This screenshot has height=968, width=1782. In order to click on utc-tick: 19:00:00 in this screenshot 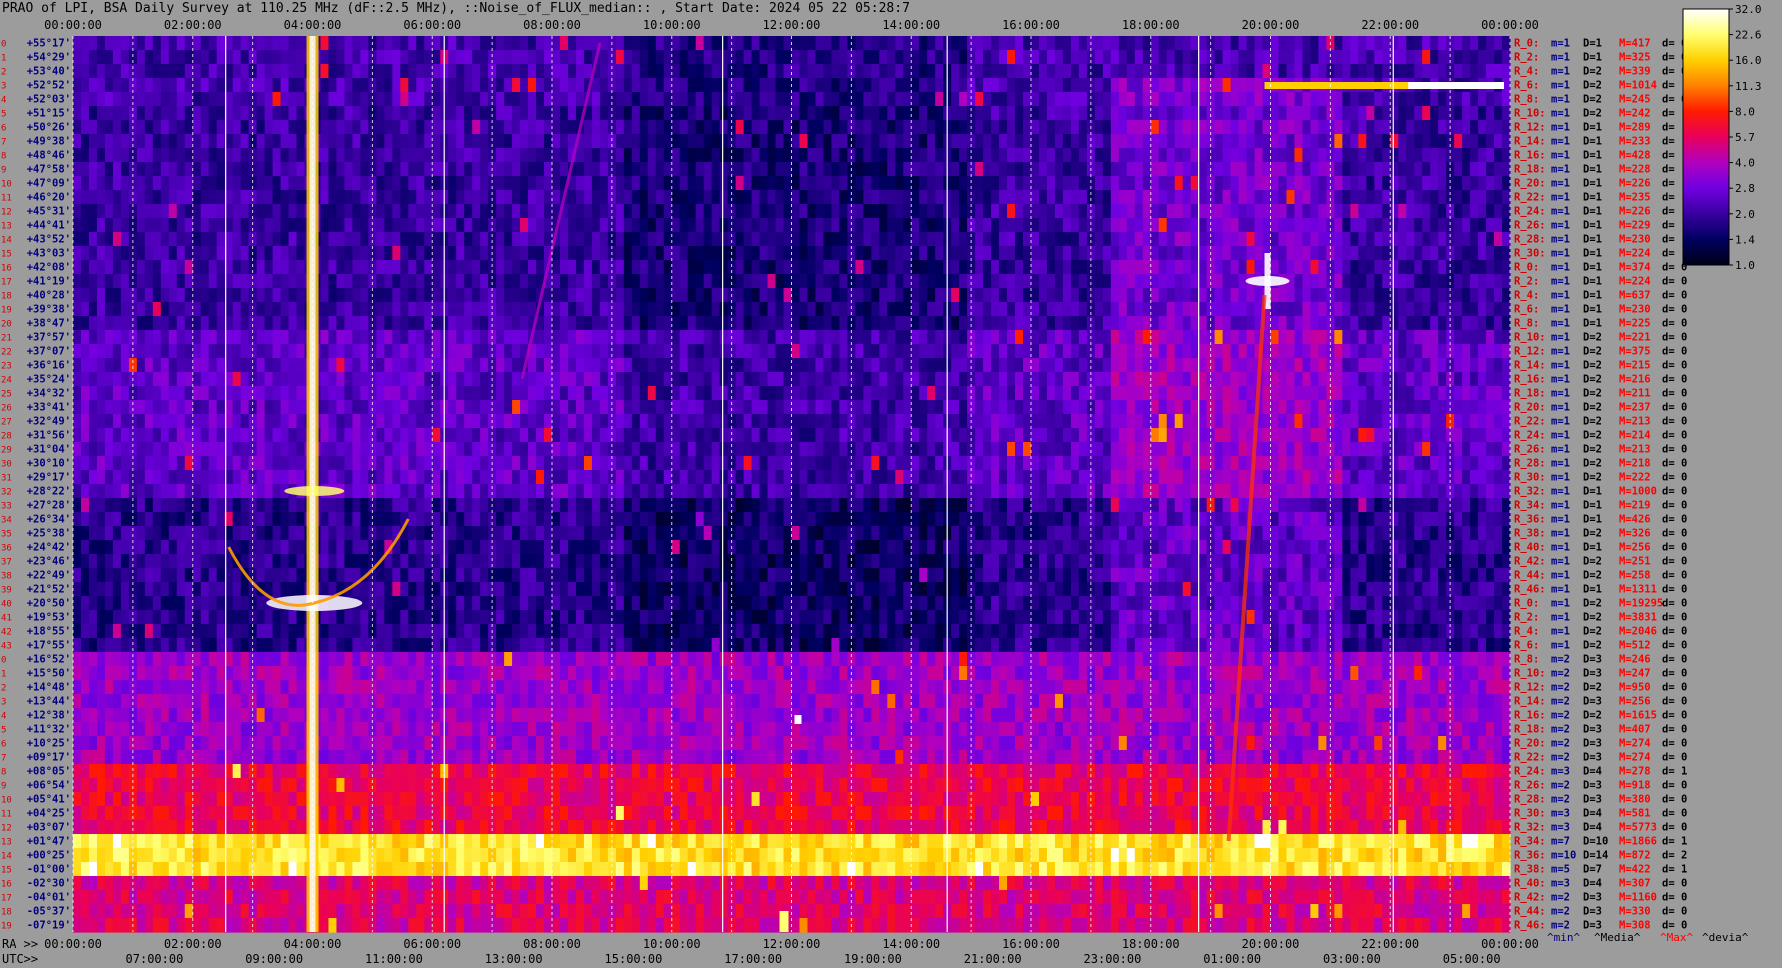, I will do `click(873, 959)`.